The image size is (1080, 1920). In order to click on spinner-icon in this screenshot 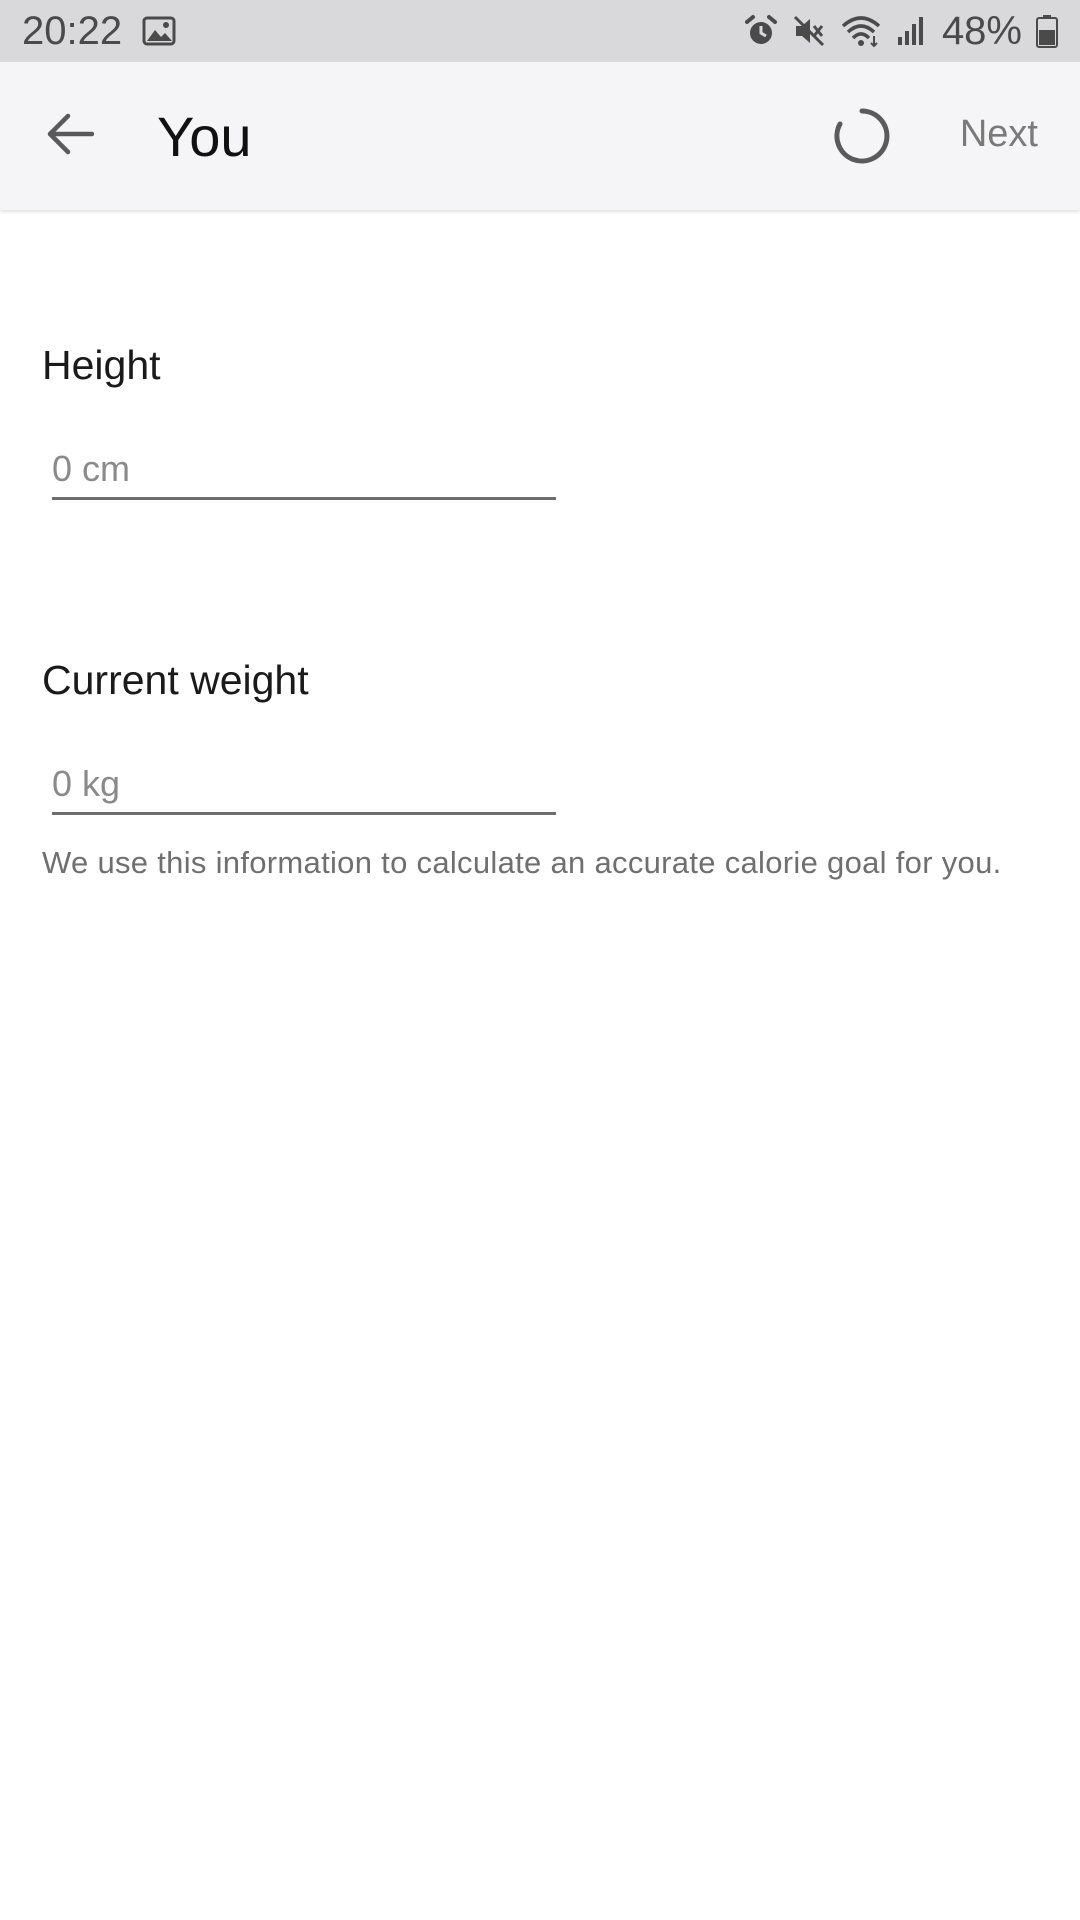, I will do `click(862, 136)`.